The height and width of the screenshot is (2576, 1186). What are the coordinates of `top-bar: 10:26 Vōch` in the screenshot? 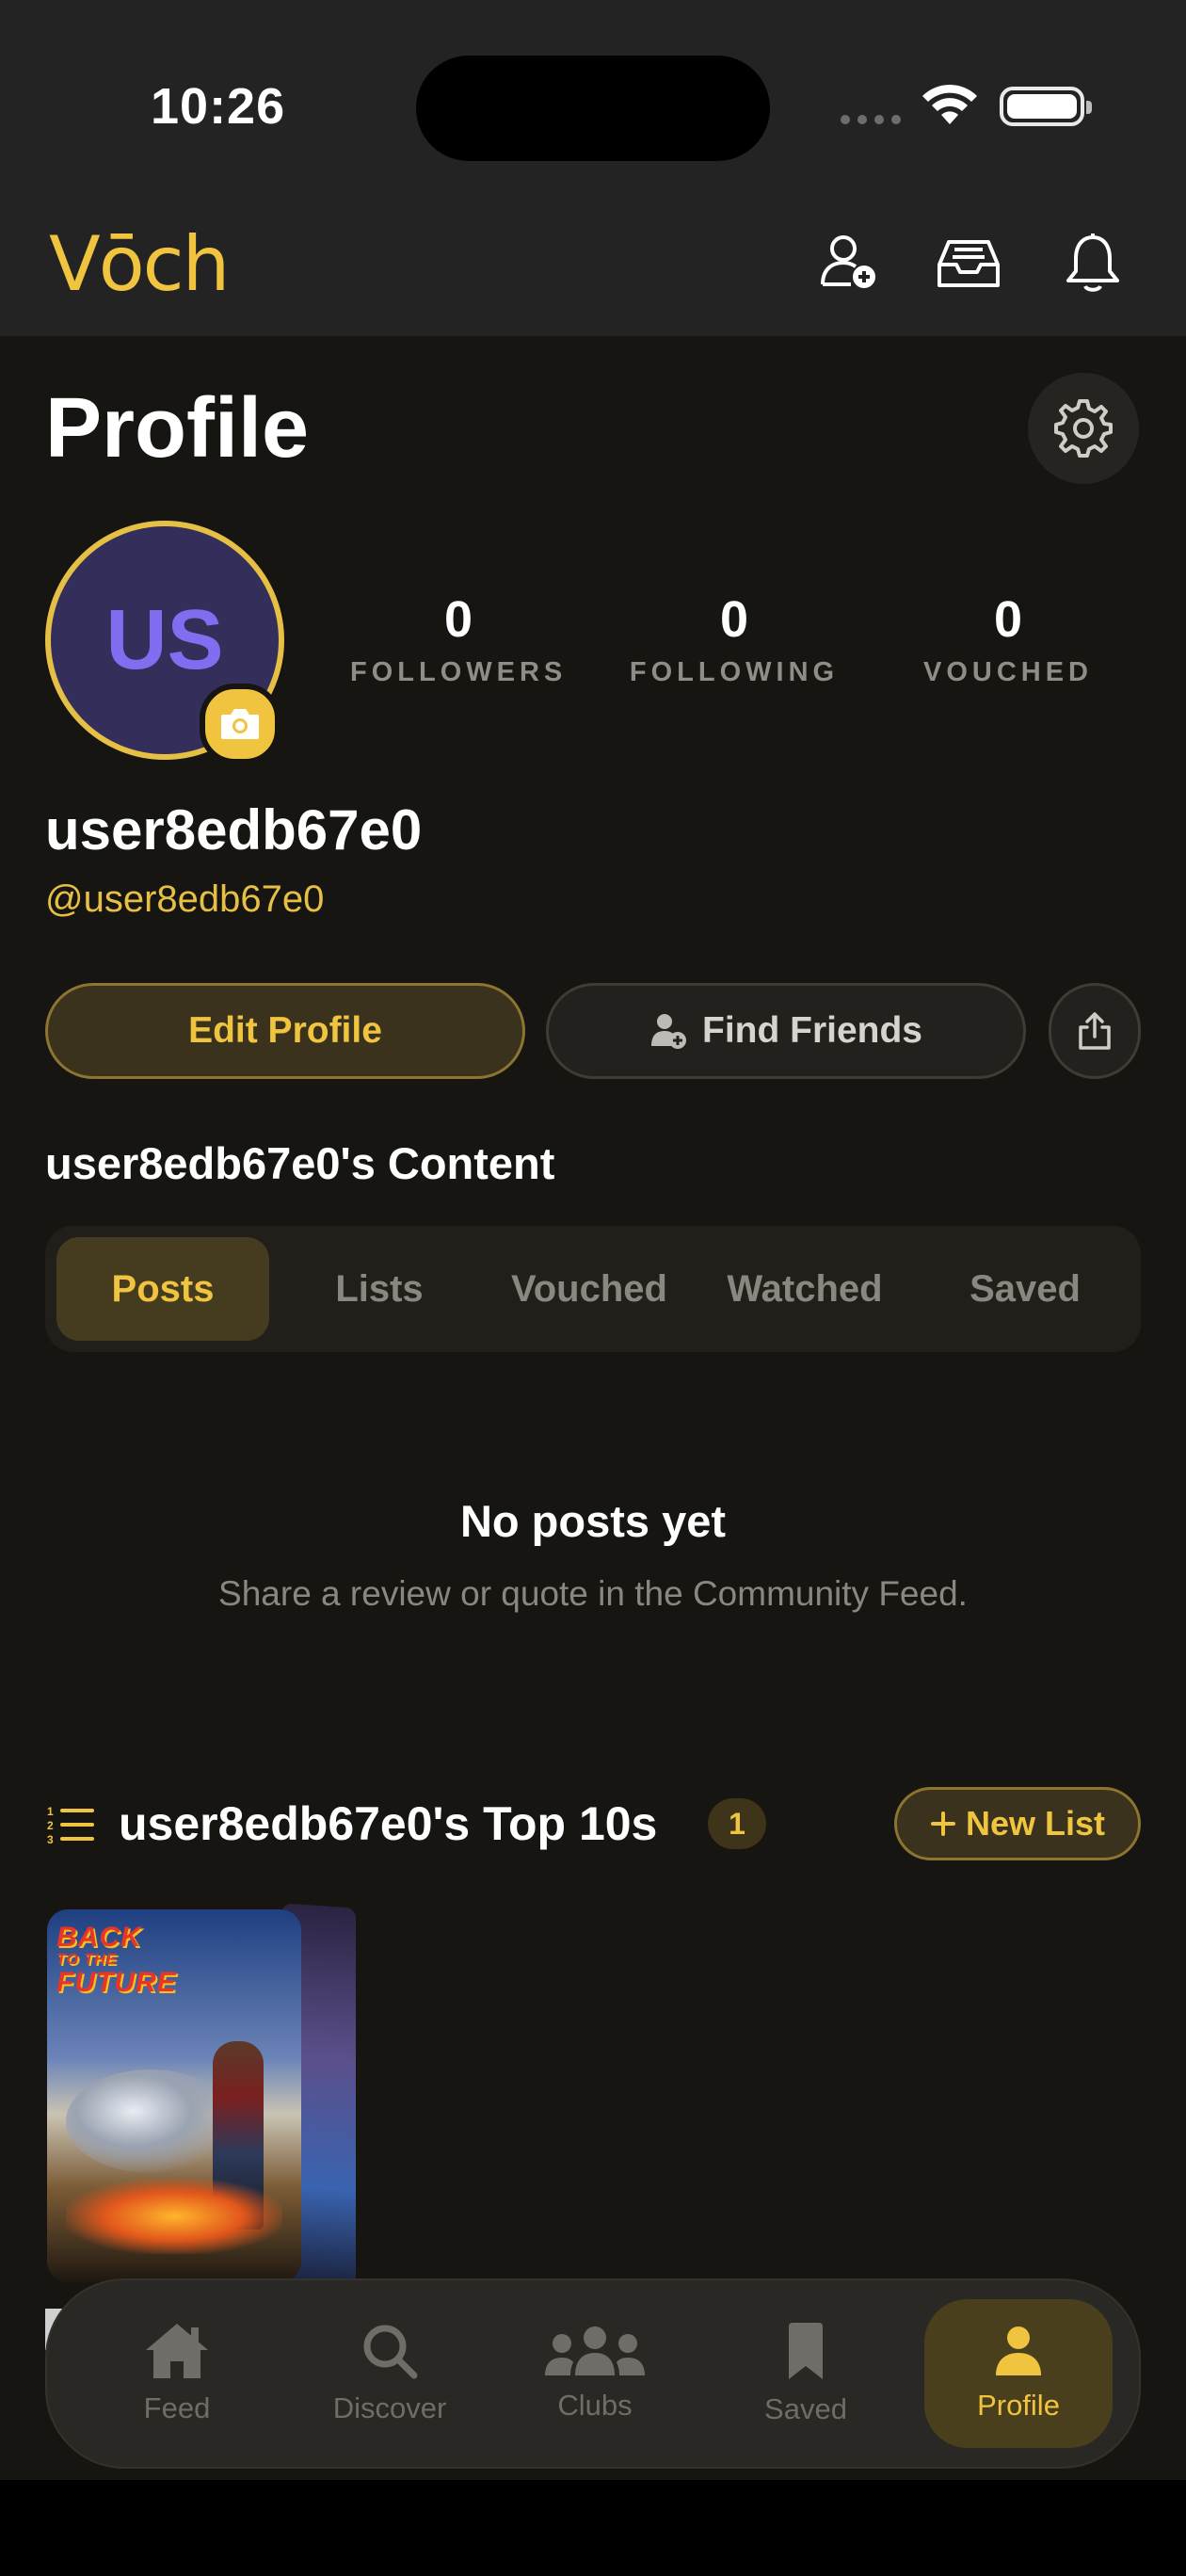 It's located at (593, 168).